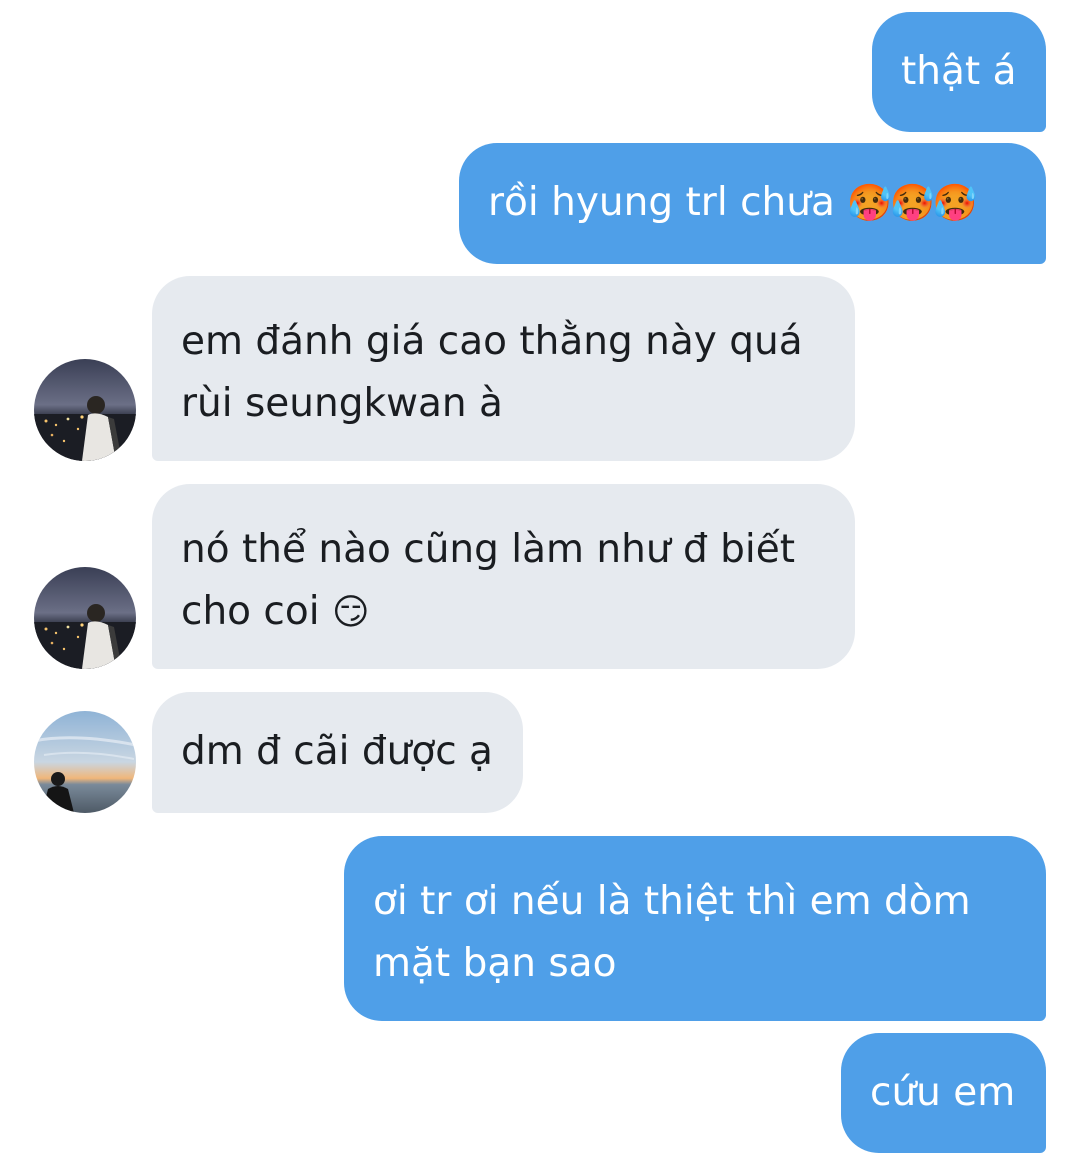  Describe the element at coordinates (492, 341) in the screenshot. I see `message-text: em đánh giá cao thằng này quá` at that location.